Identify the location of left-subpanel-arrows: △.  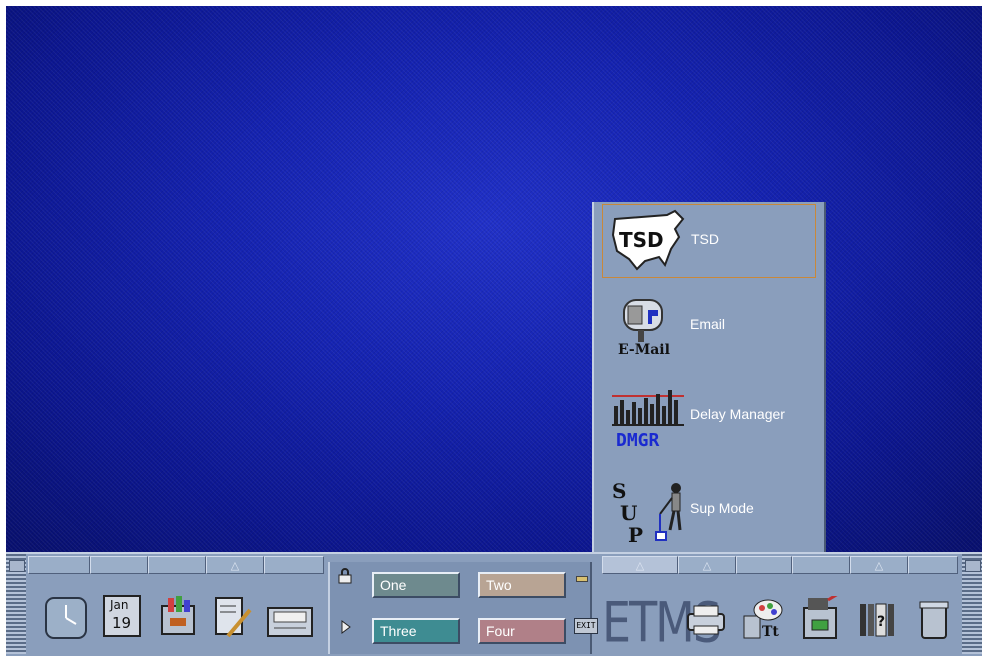
(176, 565).